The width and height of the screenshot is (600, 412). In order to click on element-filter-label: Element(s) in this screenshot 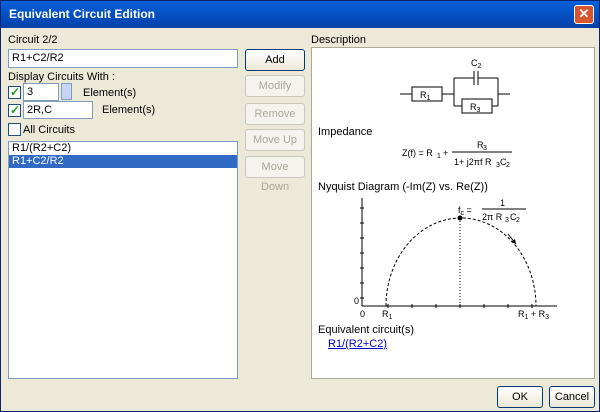, I will do `click(129, 110)`.